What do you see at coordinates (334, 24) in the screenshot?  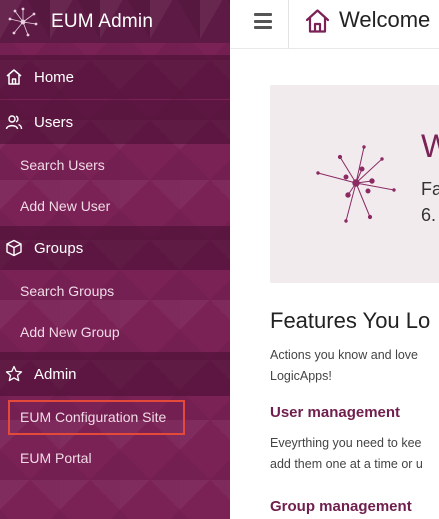 I see `top-bar: Welcome` at bounding box center [334, 24].